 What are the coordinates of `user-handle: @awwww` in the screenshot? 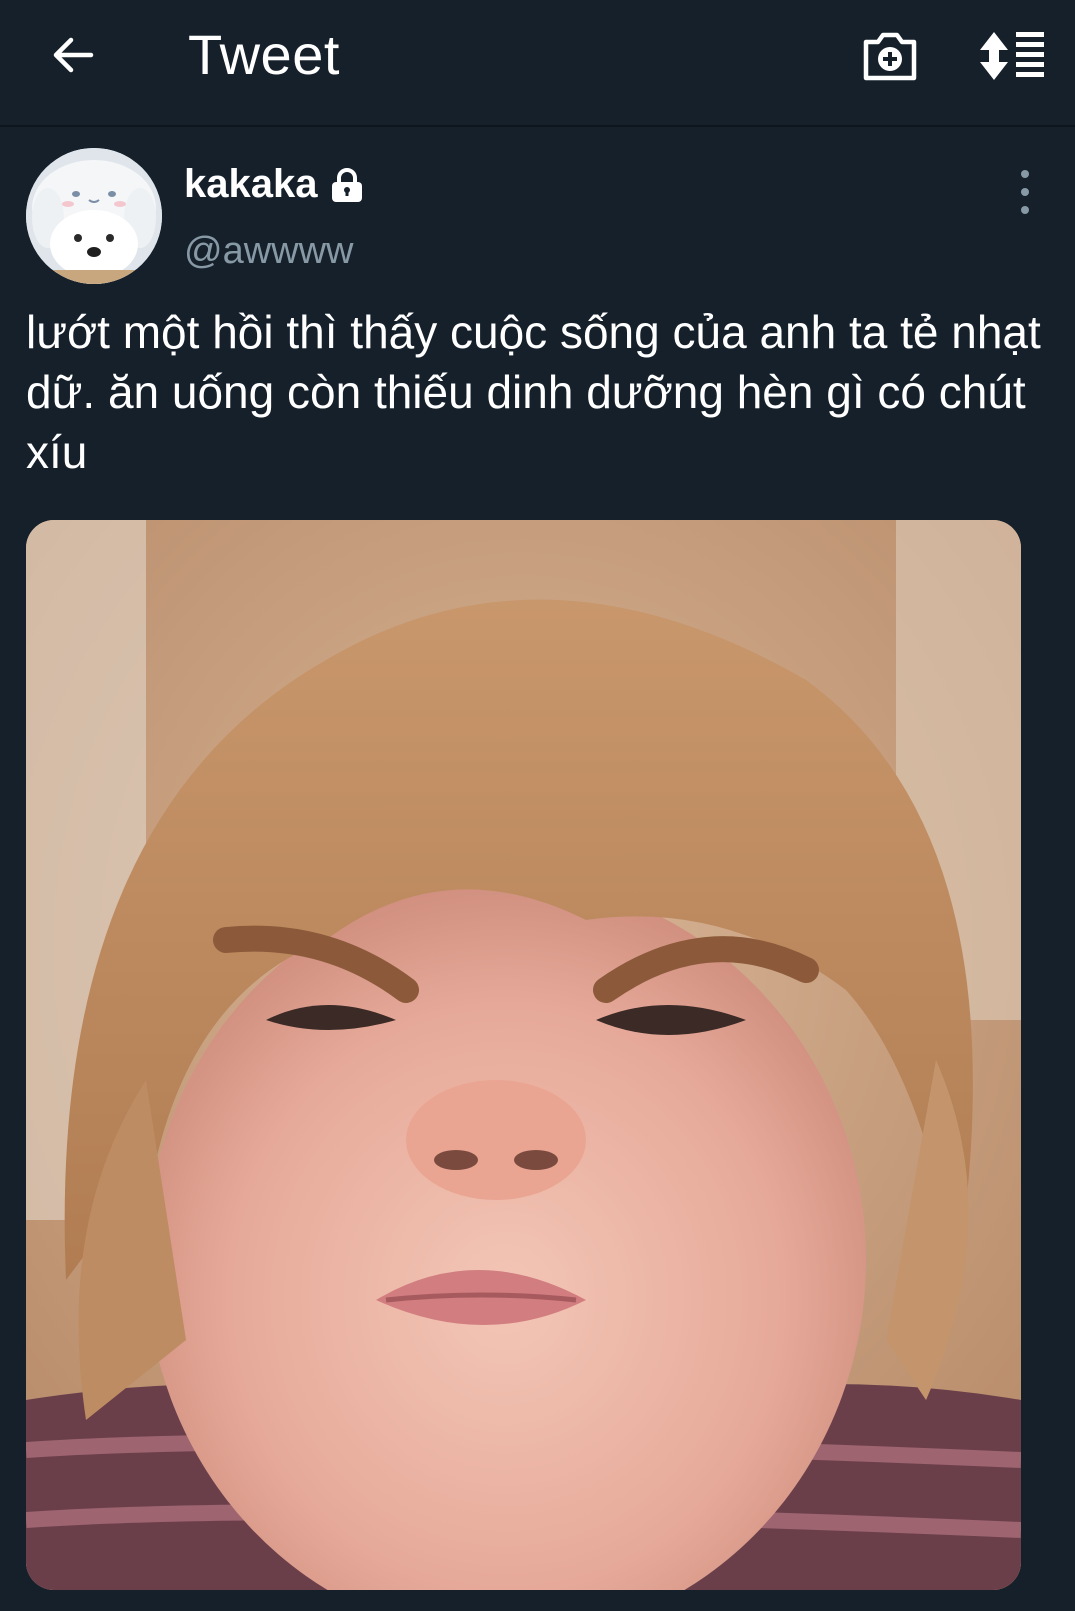 It's located at (268, 251).